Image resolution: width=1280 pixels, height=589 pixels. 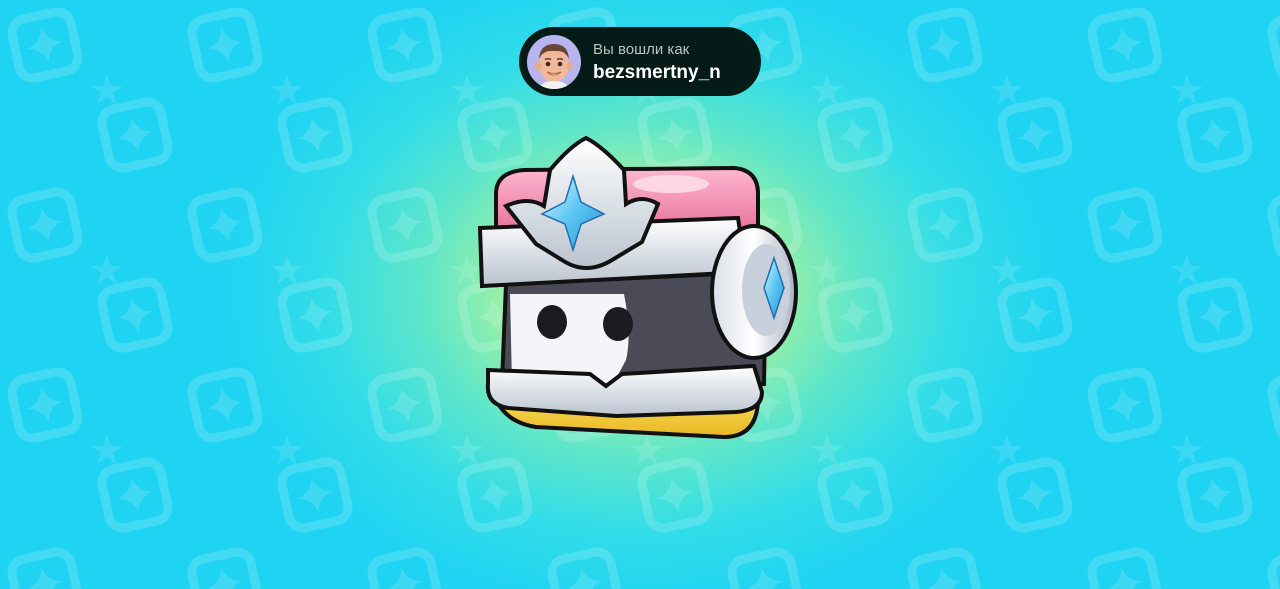 What do you see at coordinates (636, 289) in the screenshot?
I see `starr-drop-chest-icon` at bounding box center [636, 289].